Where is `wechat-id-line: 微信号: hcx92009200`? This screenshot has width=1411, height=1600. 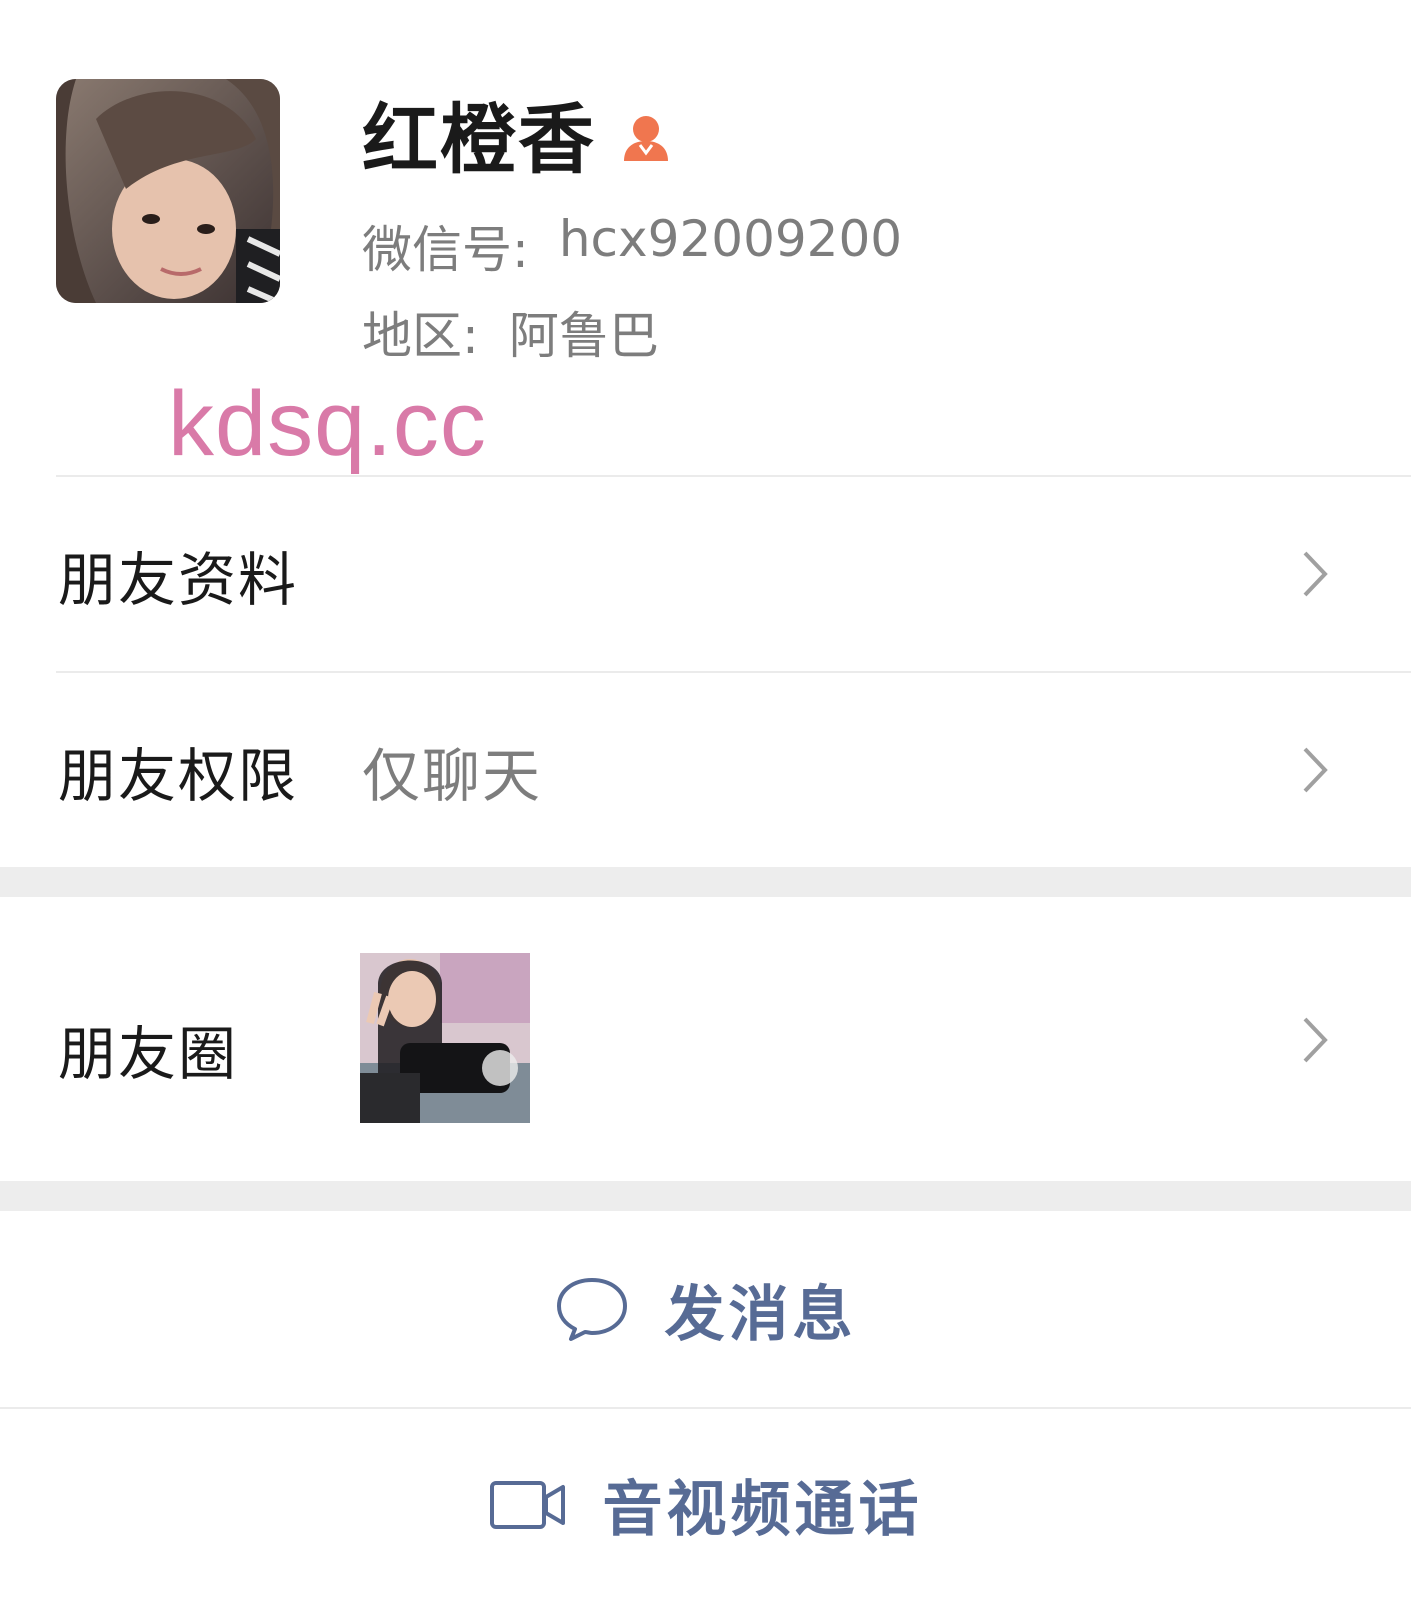 wechat-id-line: 微信号: hcx92009200 is located at coordinates (632, 246).